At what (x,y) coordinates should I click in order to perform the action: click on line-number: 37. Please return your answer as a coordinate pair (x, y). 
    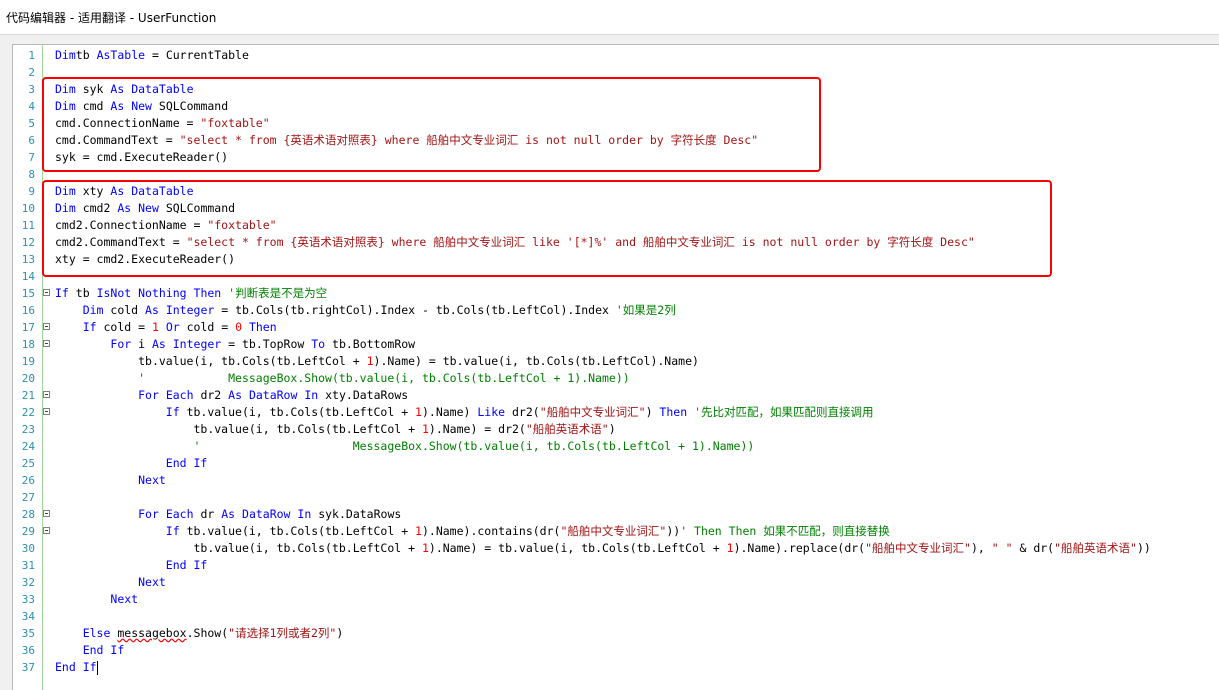
    Looking at the image, I should click on (28, 667).